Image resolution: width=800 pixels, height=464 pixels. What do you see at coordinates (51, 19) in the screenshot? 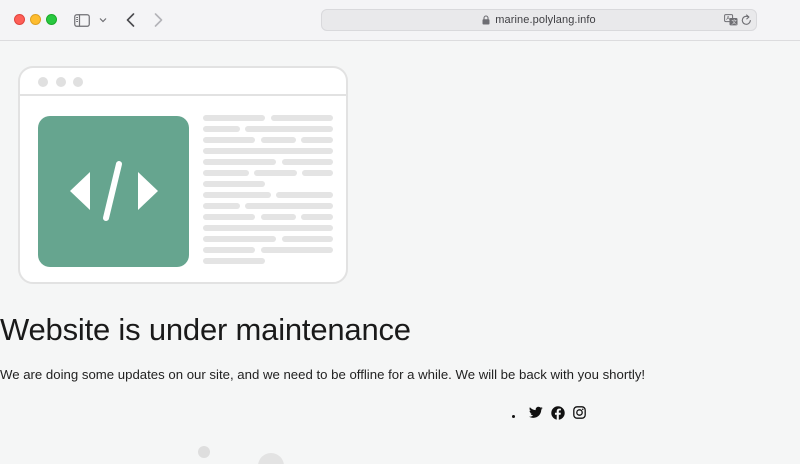
I see `zoom-window-button` at bounding box center [51, 19].